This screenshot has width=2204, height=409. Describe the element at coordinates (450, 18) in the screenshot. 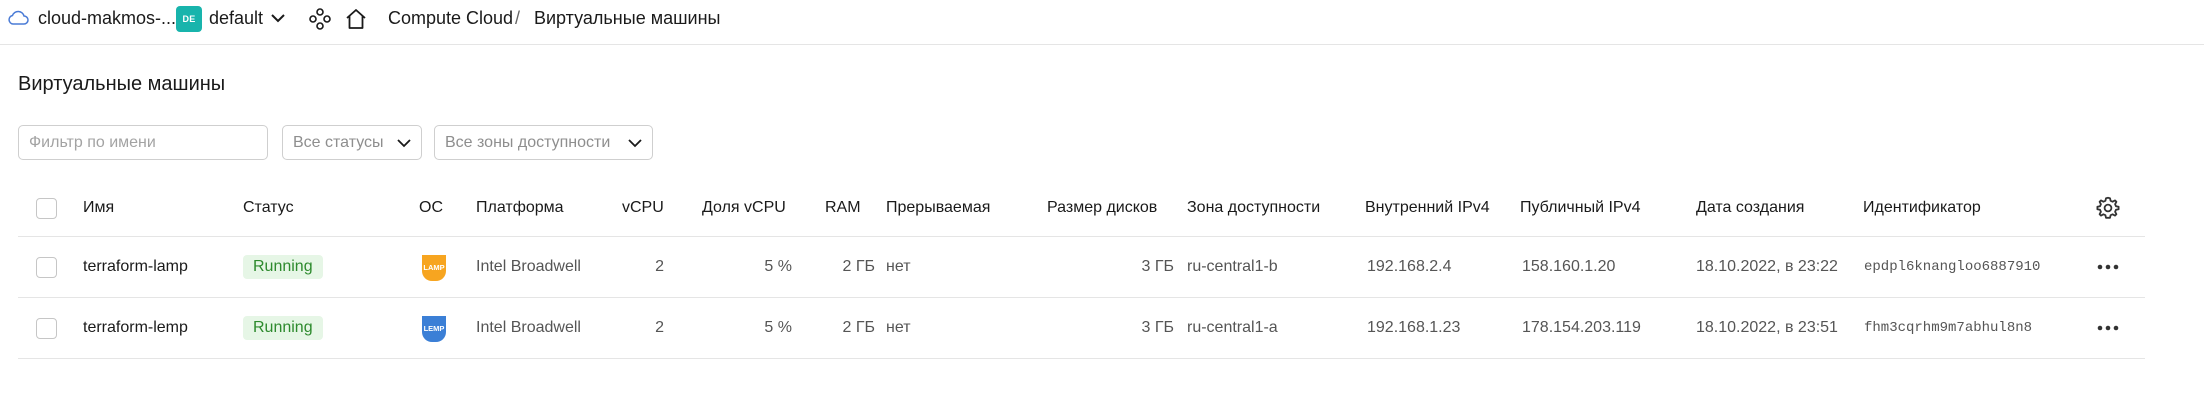

I see `breadcrumb-service: Compute Cloud` at that location.